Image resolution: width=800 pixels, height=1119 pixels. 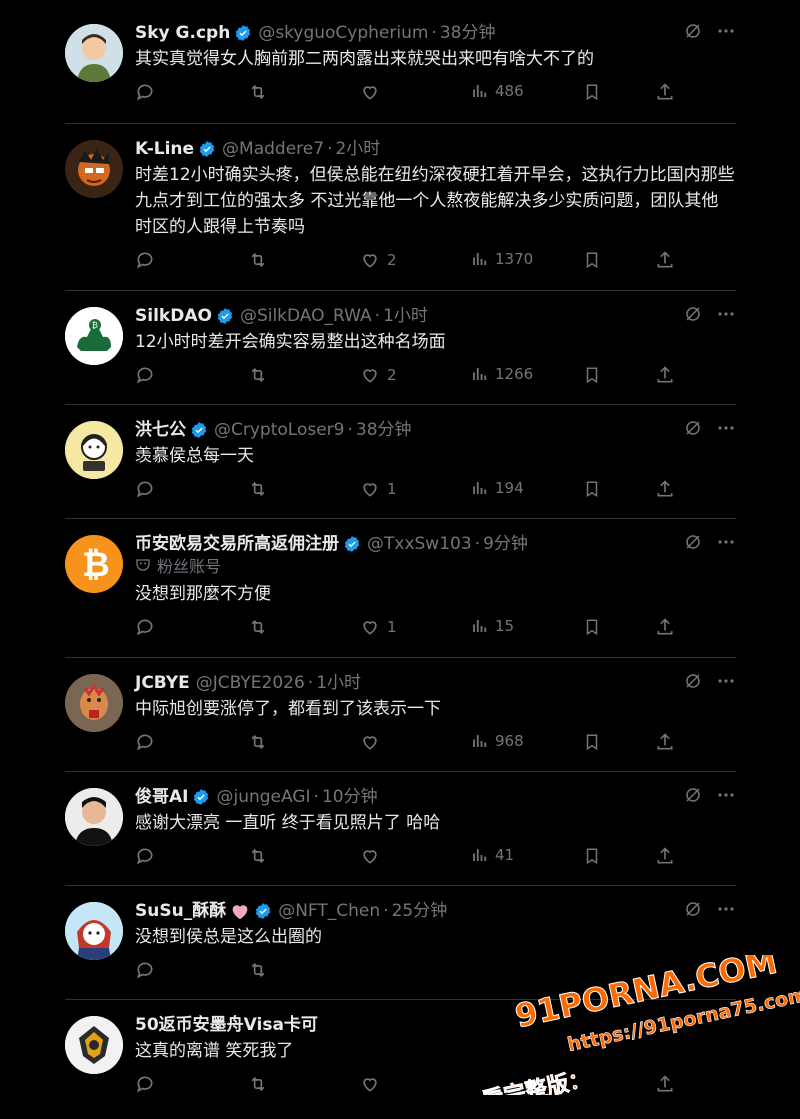 What do you see at coordinates (160, 430) in the screenshot?
I see `author-name: 洪七公` at bounding box center [160, 430].